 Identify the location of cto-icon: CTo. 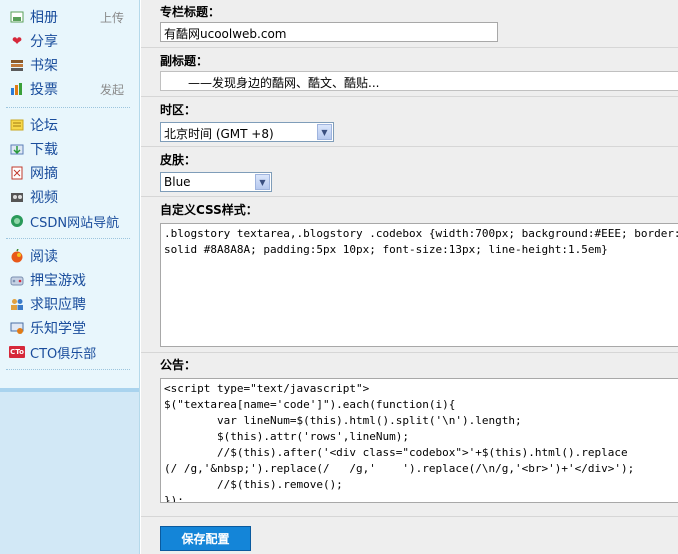
(17, 352).